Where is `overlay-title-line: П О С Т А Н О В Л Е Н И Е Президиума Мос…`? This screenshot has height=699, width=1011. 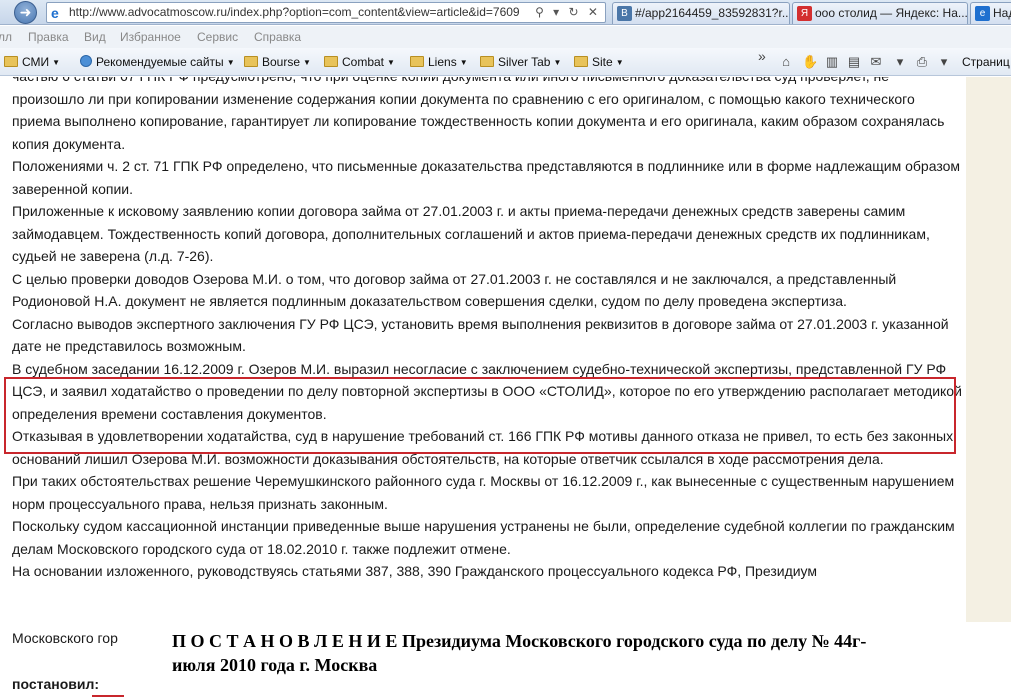 overlay-title-line: П О С Т А Н О В Л Е Н И Е Президиума Мос… is located at coordinates (519, 641).